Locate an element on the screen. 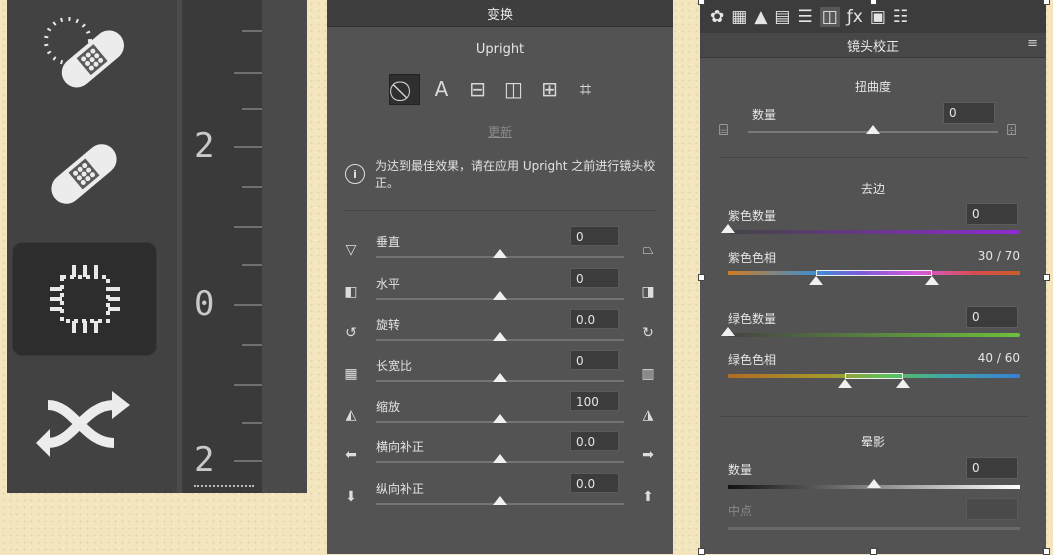 The image size is (1053, 555). slider-value-field: 100 is located at coordinates (594, 401).